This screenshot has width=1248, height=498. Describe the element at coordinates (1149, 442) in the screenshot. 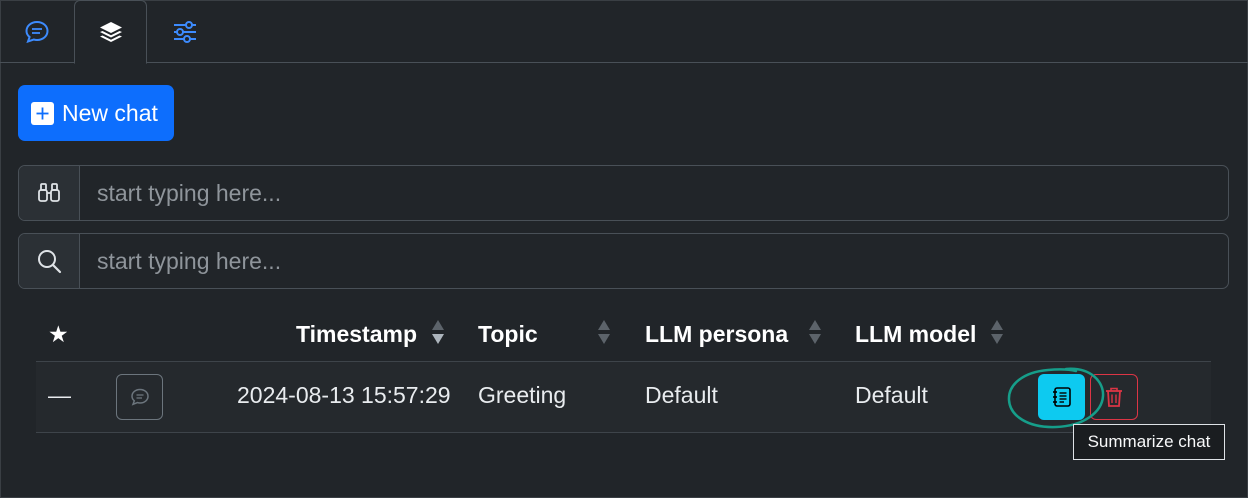

I see `tooltip: Summarize chat` at that location.